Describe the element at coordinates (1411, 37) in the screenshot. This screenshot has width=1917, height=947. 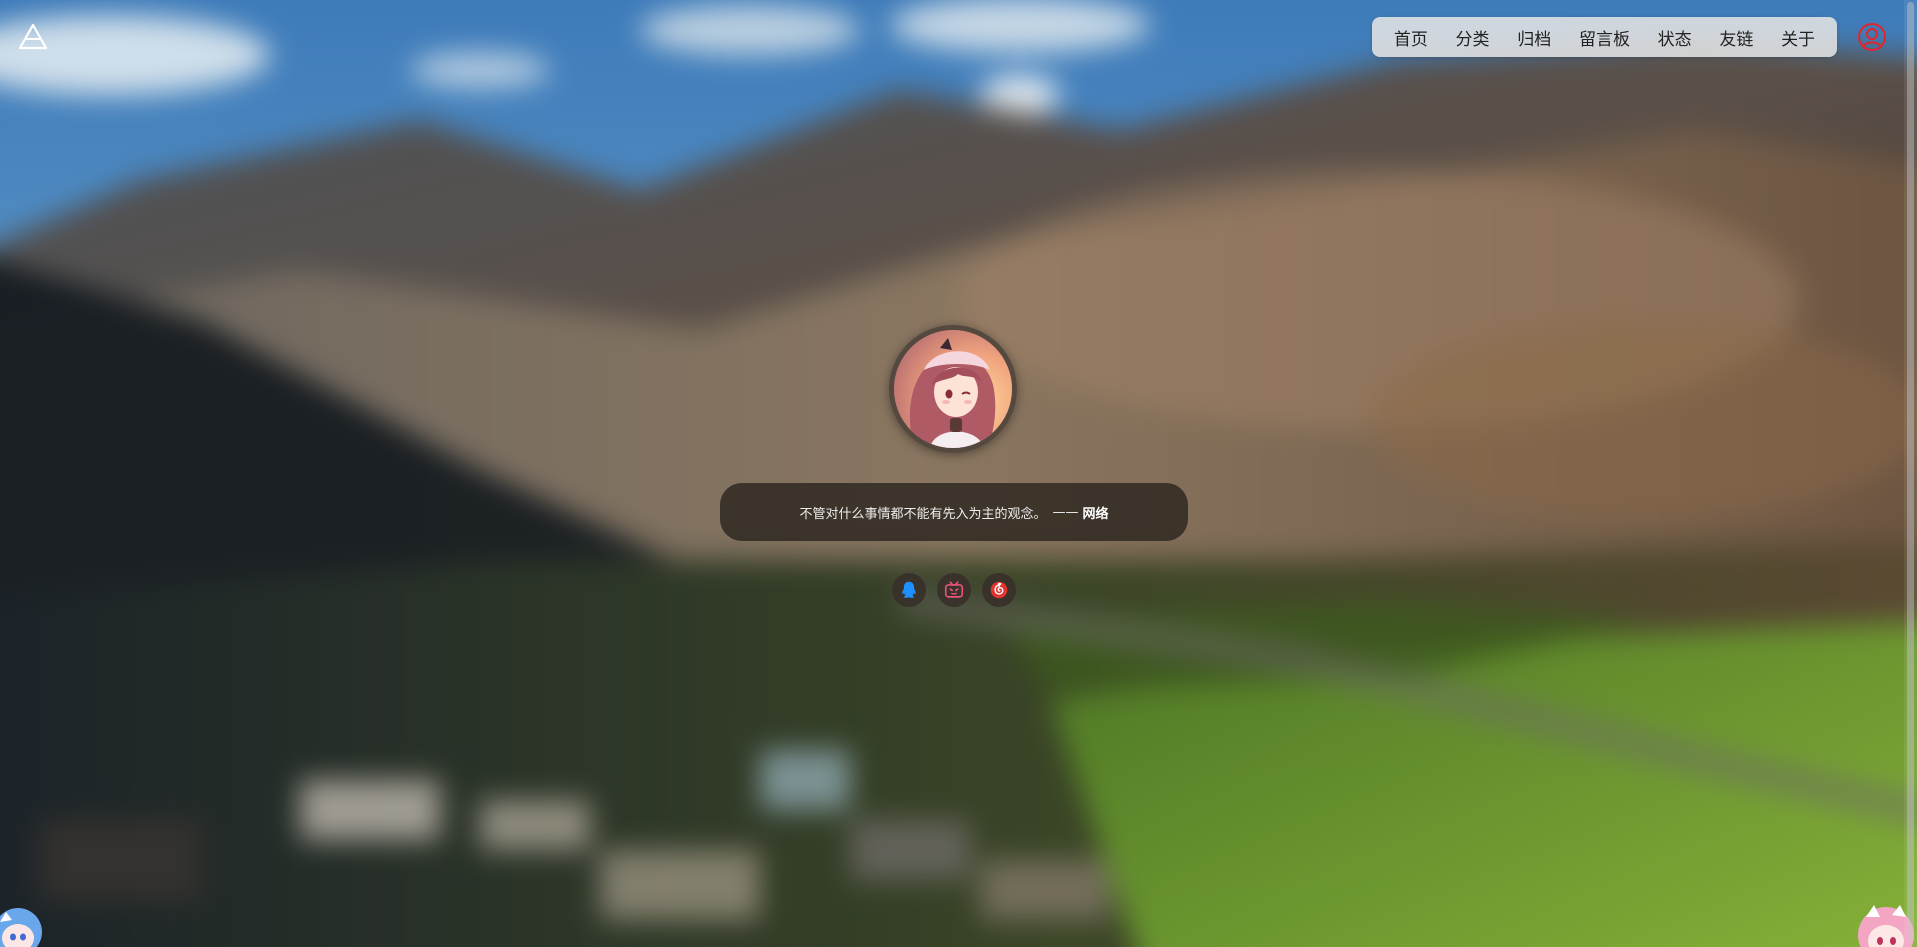
I see `nav-item-home: 首页` at that location.